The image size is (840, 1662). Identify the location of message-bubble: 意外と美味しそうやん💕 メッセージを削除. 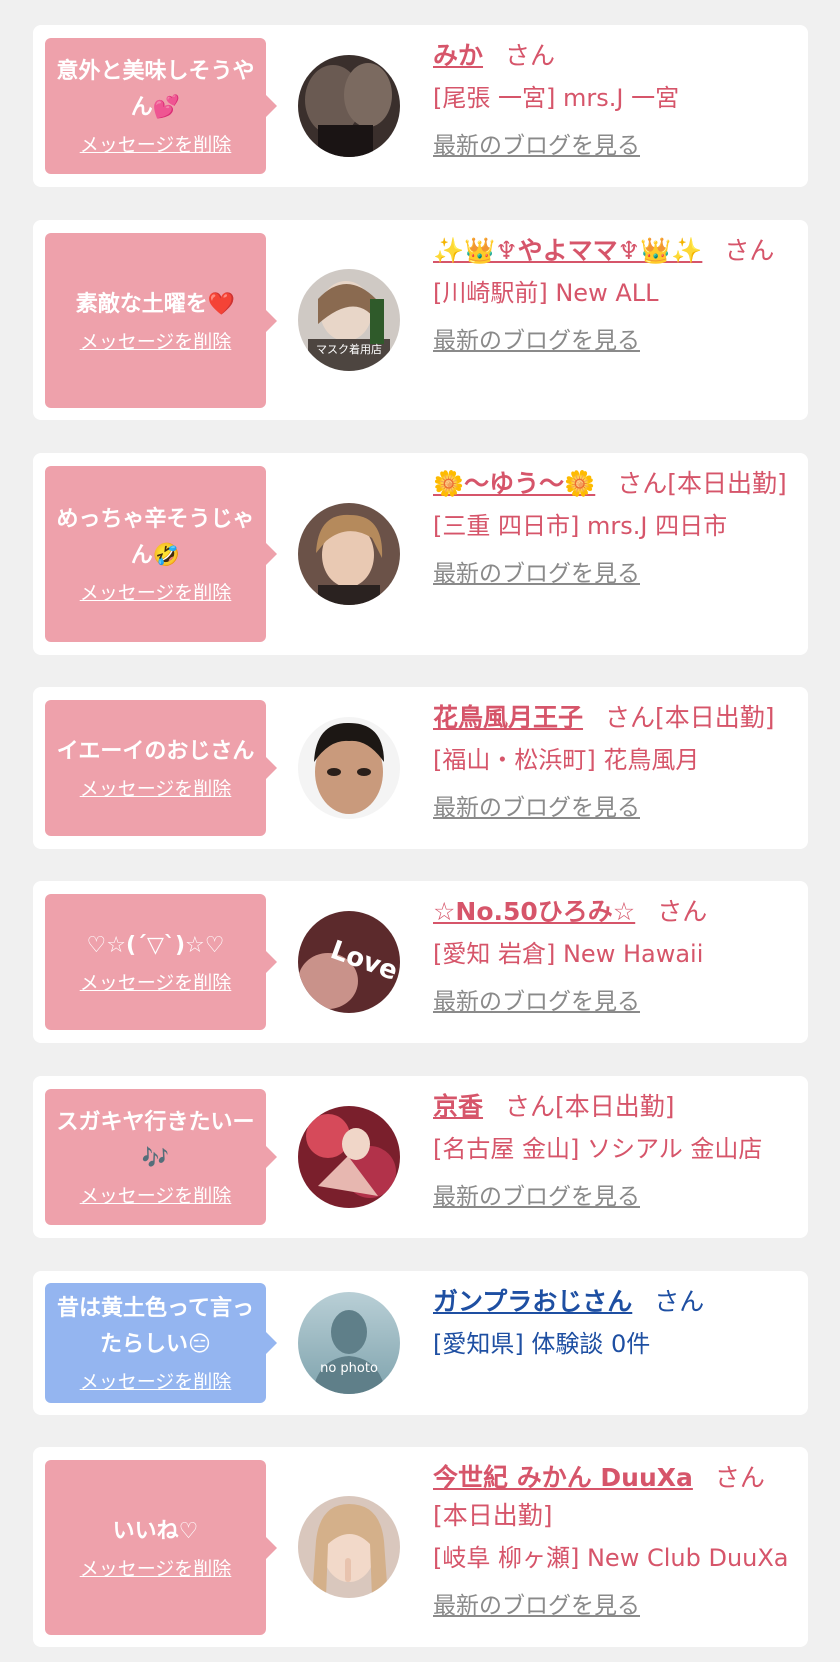
(161, 106).